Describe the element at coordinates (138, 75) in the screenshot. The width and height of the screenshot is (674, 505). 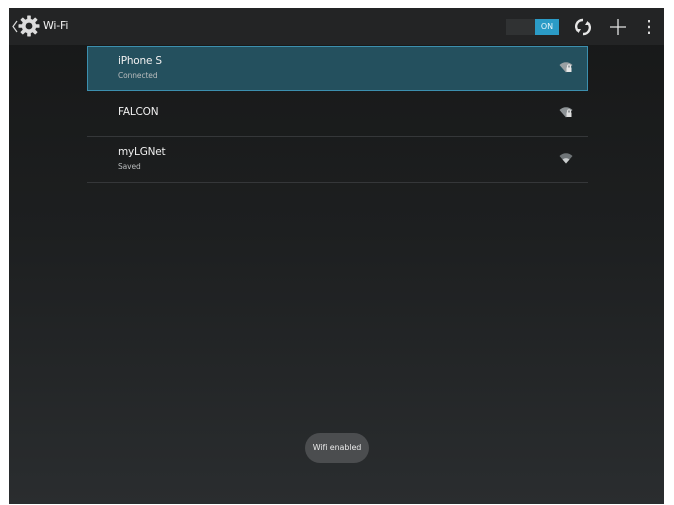
I see `network-status: Connected` at that location.